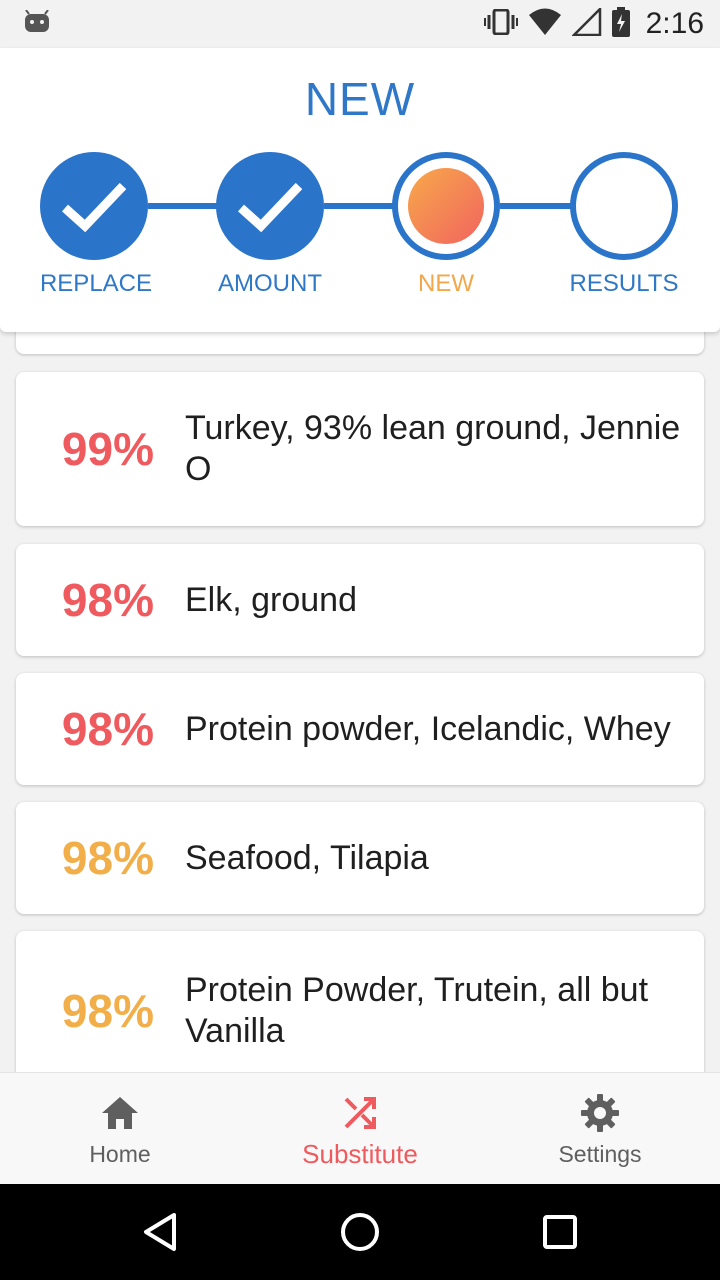 This screenshot has width=720, height=1280. I want to click on step-label-results: RESULTS, so click(624, 283).